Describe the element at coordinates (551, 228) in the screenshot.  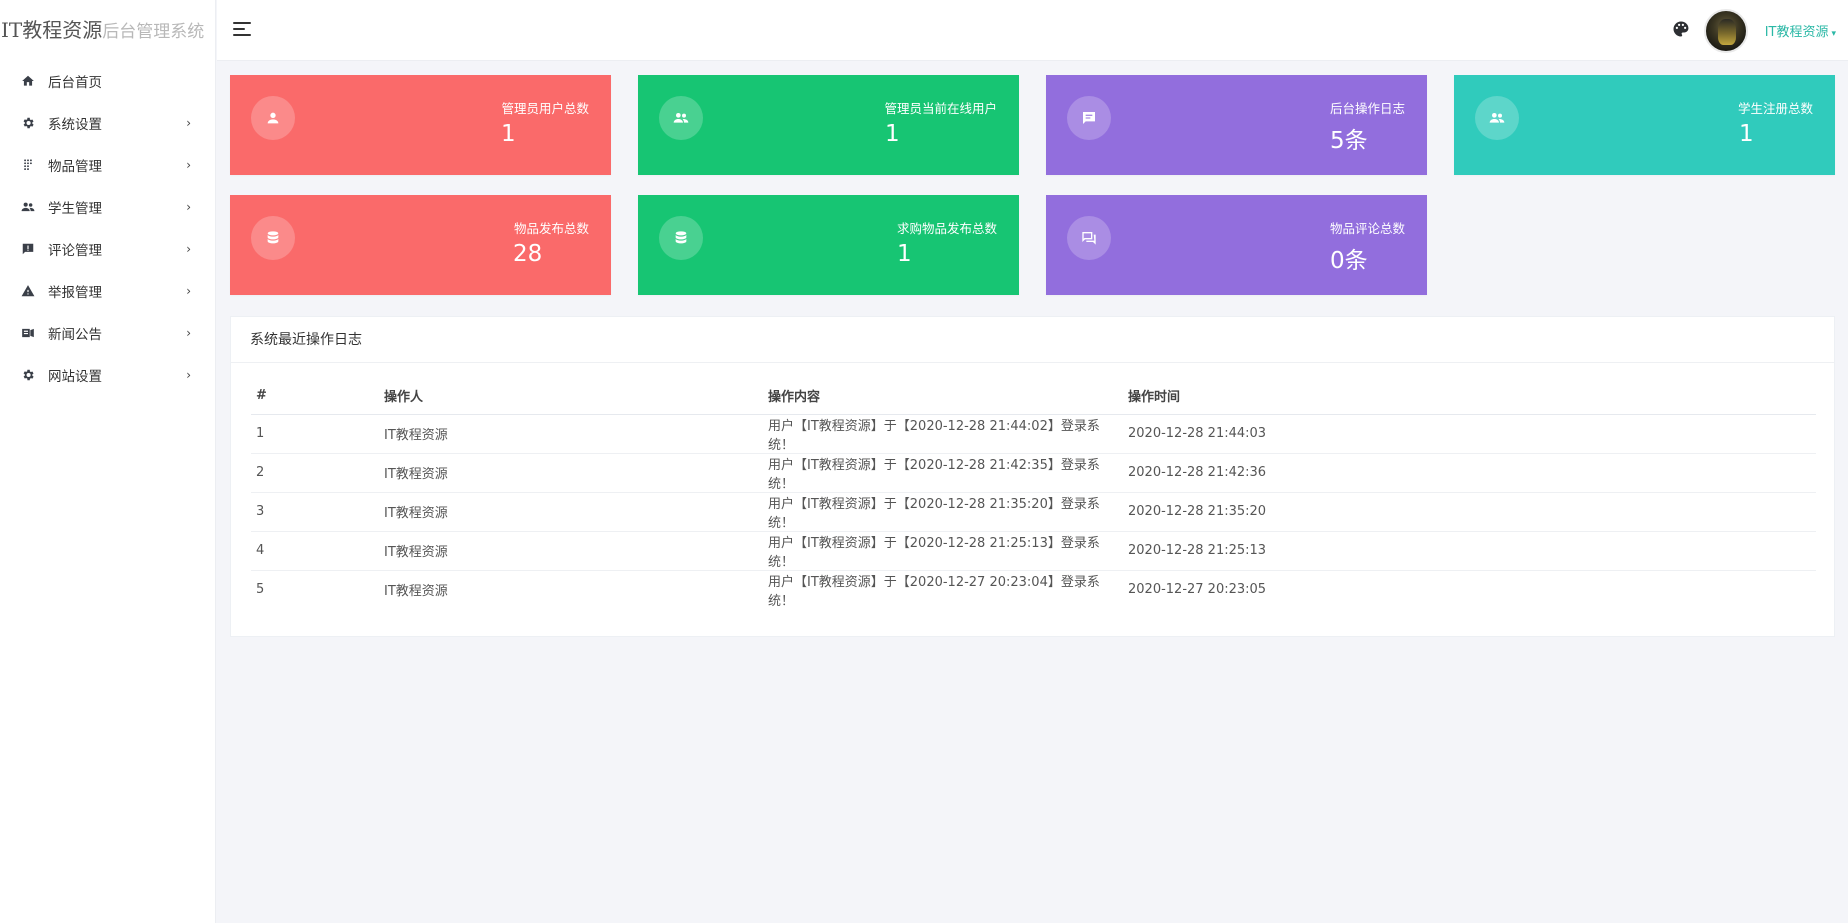
I see `card-title: 物品发布总数` at that location.